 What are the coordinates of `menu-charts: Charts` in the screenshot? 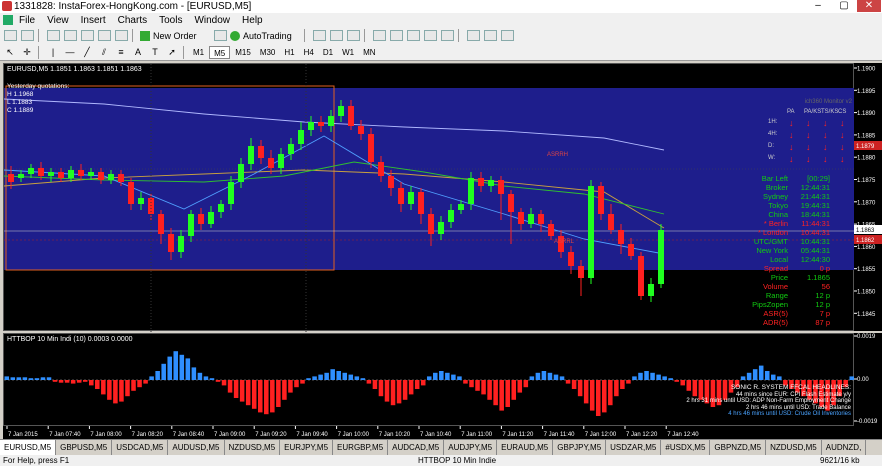 It's located at (132, 20).